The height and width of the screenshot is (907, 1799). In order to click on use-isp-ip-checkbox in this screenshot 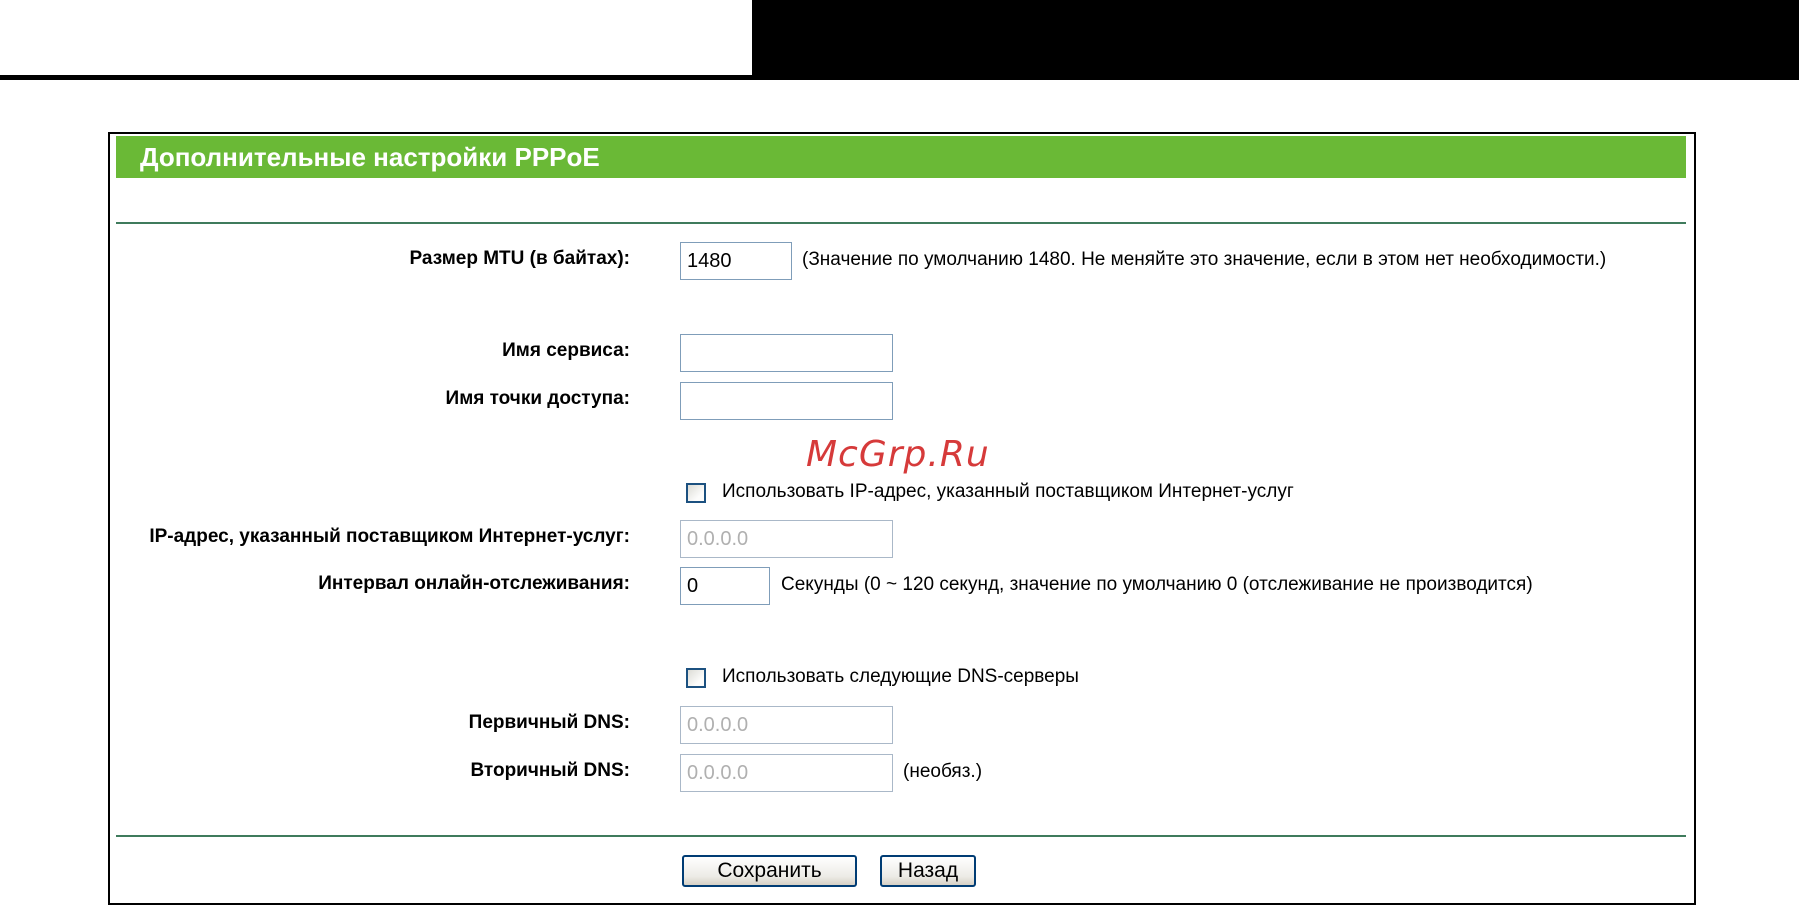, I will do `click(696, 493)`.